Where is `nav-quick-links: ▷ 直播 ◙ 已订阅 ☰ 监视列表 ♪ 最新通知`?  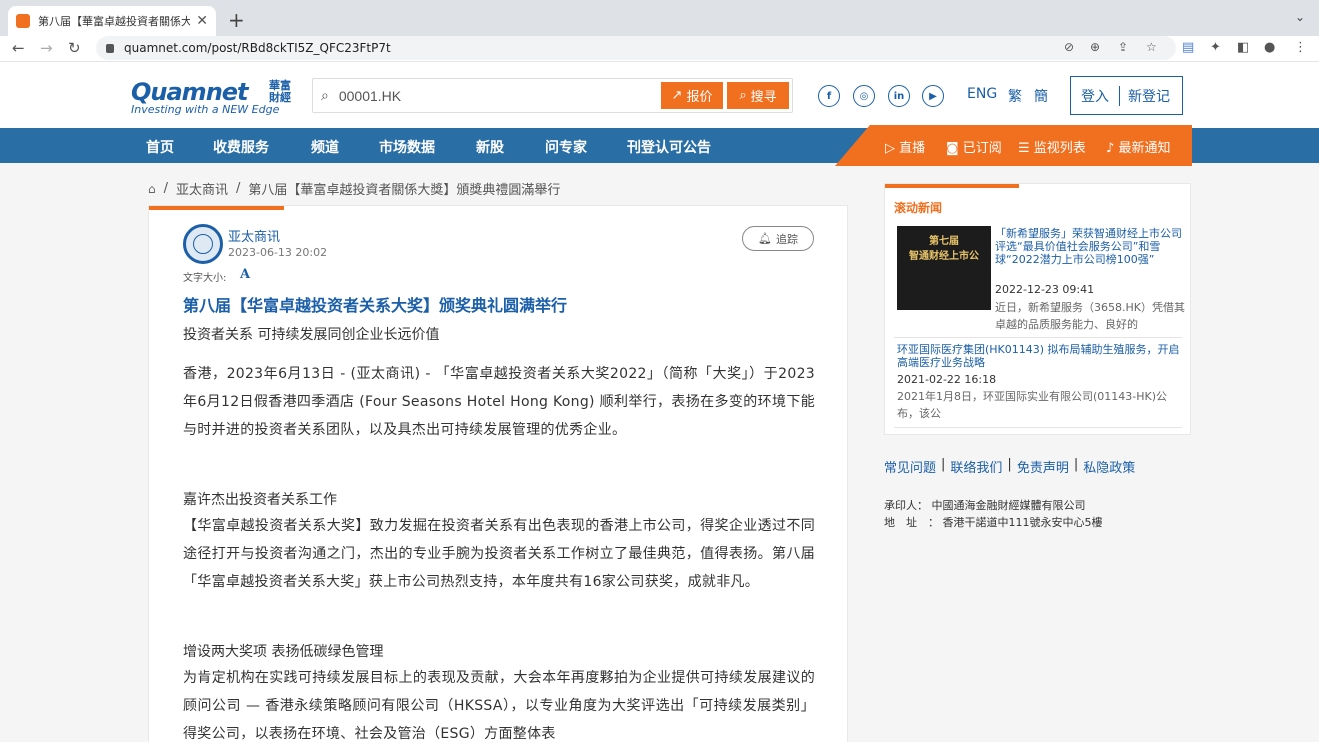 nav-quick-links: ▷ 直播 ◙ 已订阅 ☰ 监视列表 ♪ 最新通知 is located at coordinates (1013, 145).